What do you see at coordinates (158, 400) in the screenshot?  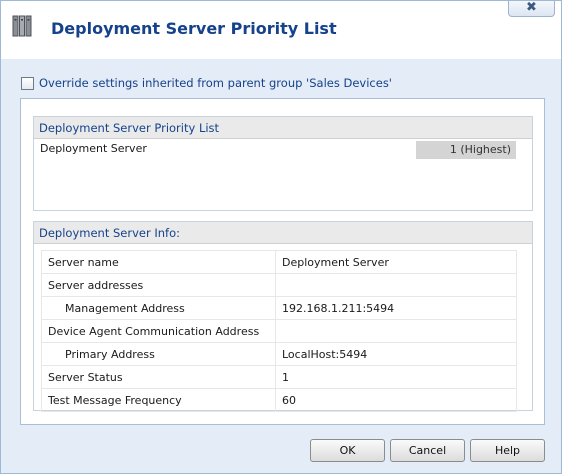 I see `info-label: Test Message Frequency` at bounding box center [158, 400].